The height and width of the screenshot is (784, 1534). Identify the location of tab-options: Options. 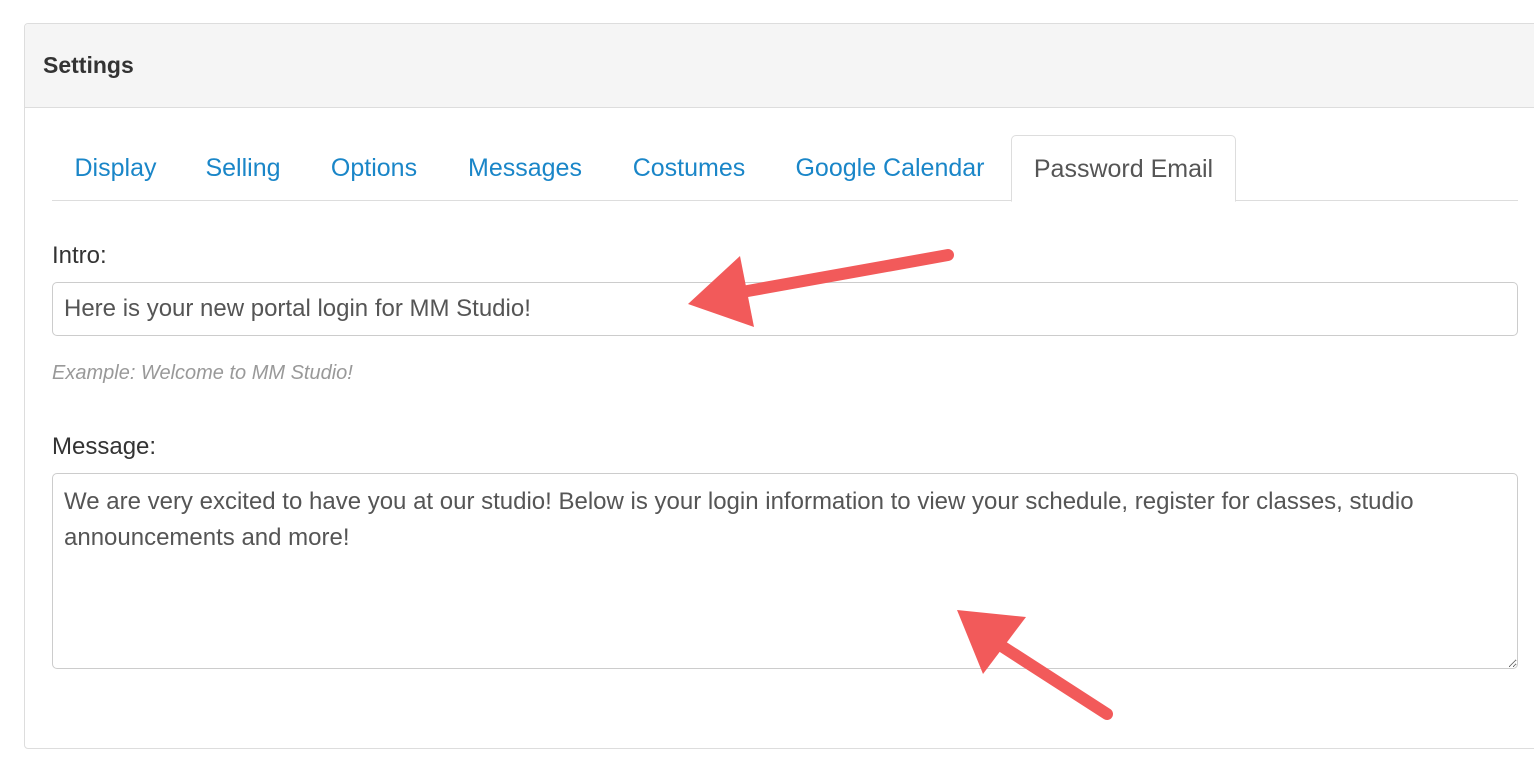
(374, 168).